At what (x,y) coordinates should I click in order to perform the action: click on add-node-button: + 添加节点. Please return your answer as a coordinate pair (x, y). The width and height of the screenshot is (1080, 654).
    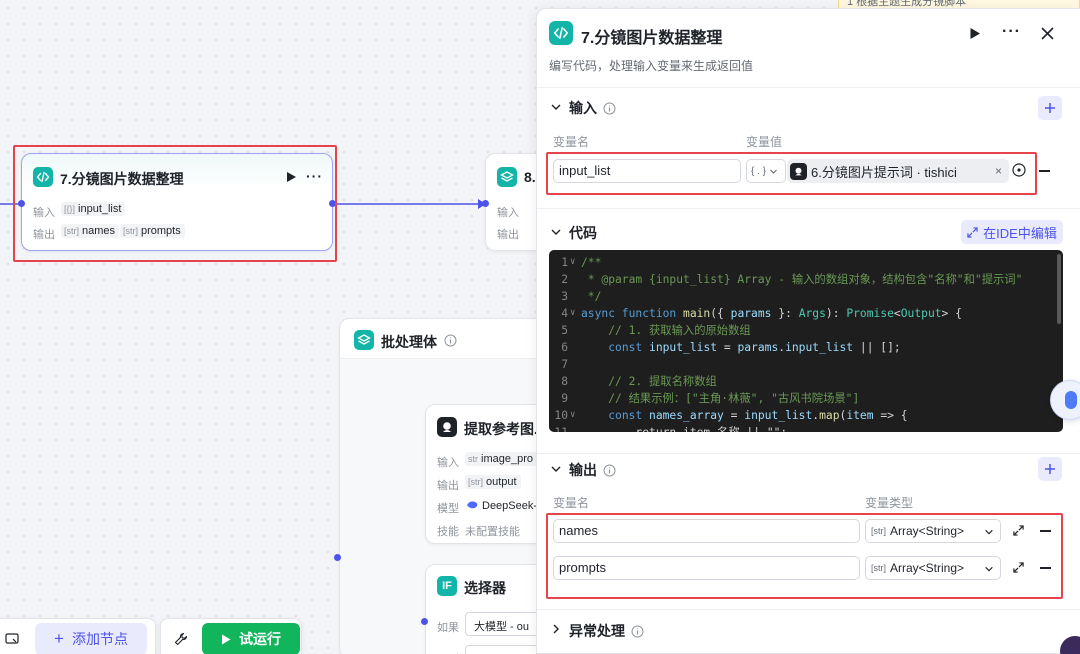
    Looking at the image, I should click on (91, 638).